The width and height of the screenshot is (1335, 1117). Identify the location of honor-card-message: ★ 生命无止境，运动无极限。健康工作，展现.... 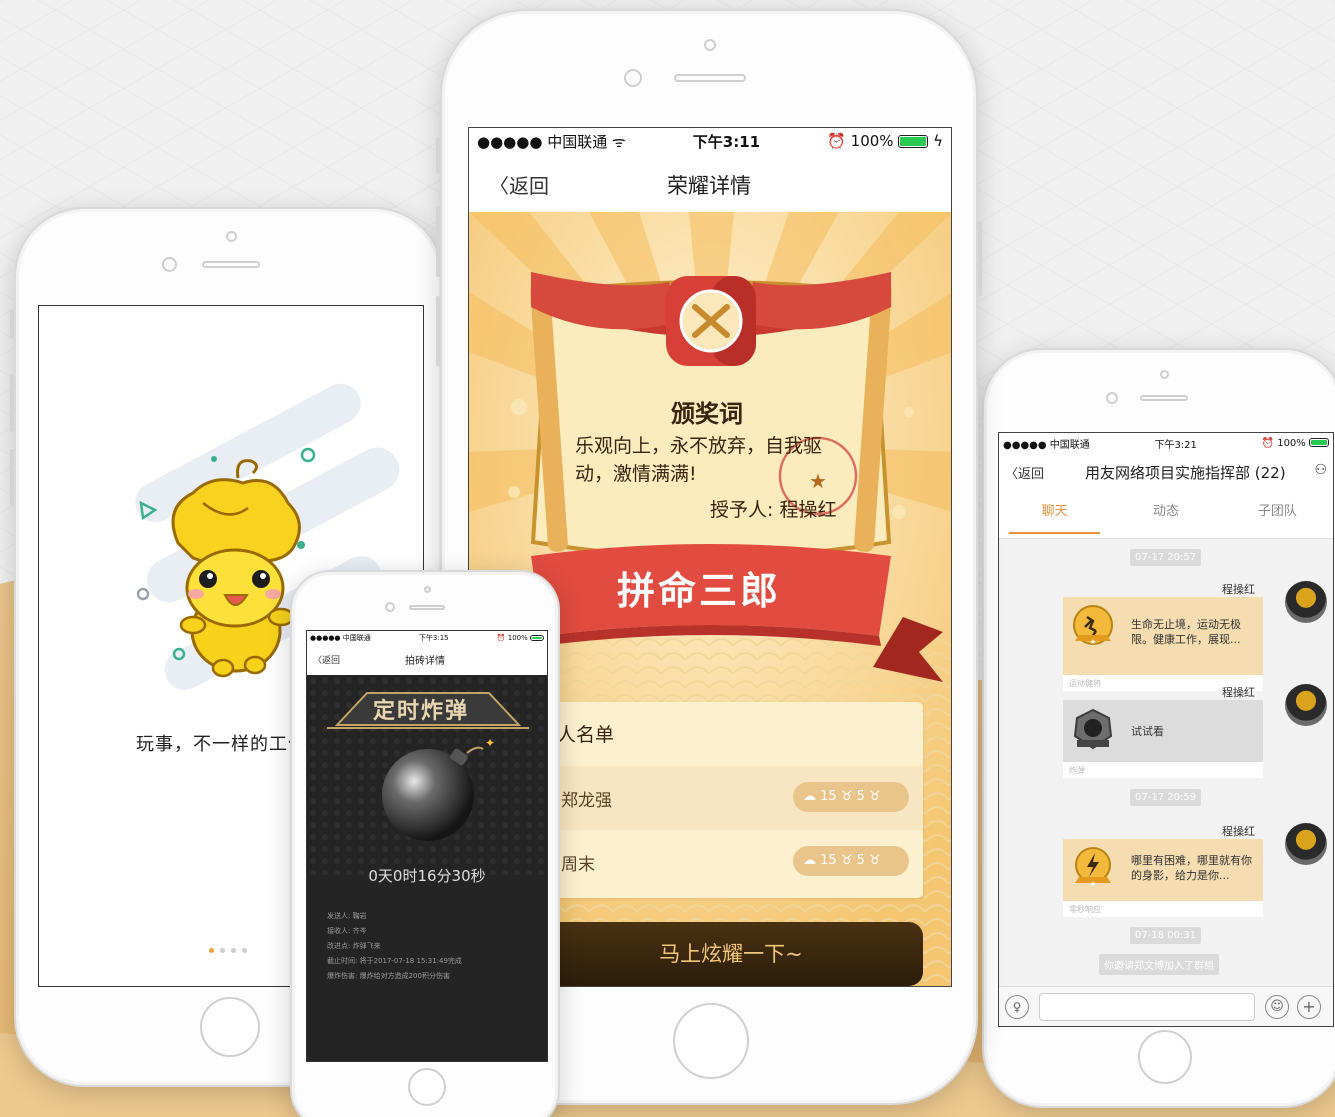
(1163, 636).